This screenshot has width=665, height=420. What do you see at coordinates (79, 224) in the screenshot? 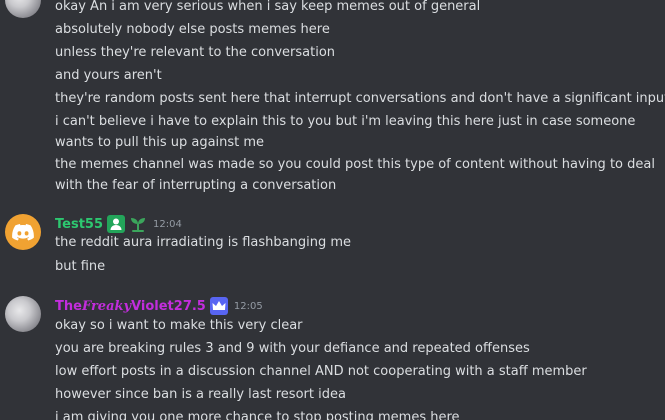
I see `username: Test55` at bounding box center [79, 224].